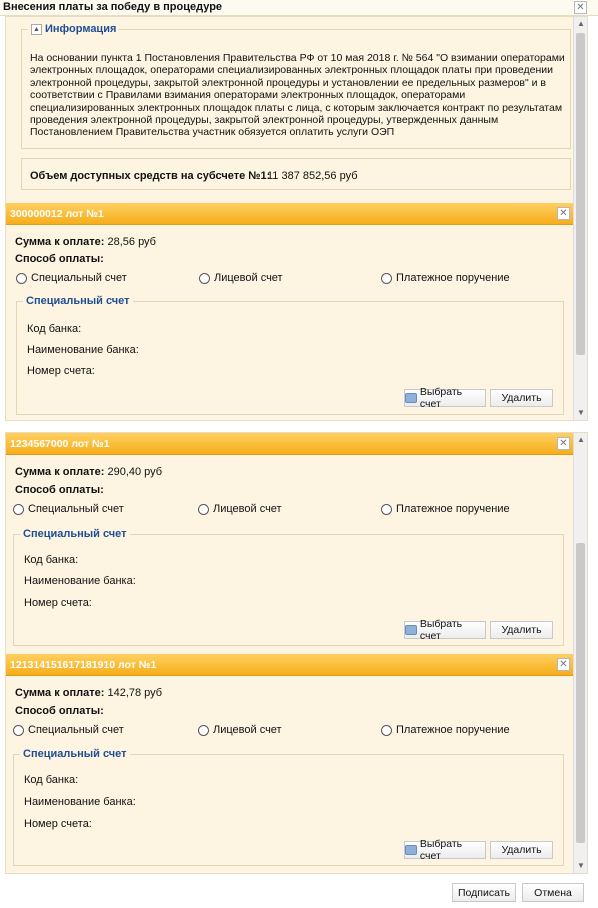 This screenshot has width=598, height=908. What do you see at coordinates (81, 29) in the screenshot?
I see `info-legend-label: Информация` at bounding box center [81, 29].